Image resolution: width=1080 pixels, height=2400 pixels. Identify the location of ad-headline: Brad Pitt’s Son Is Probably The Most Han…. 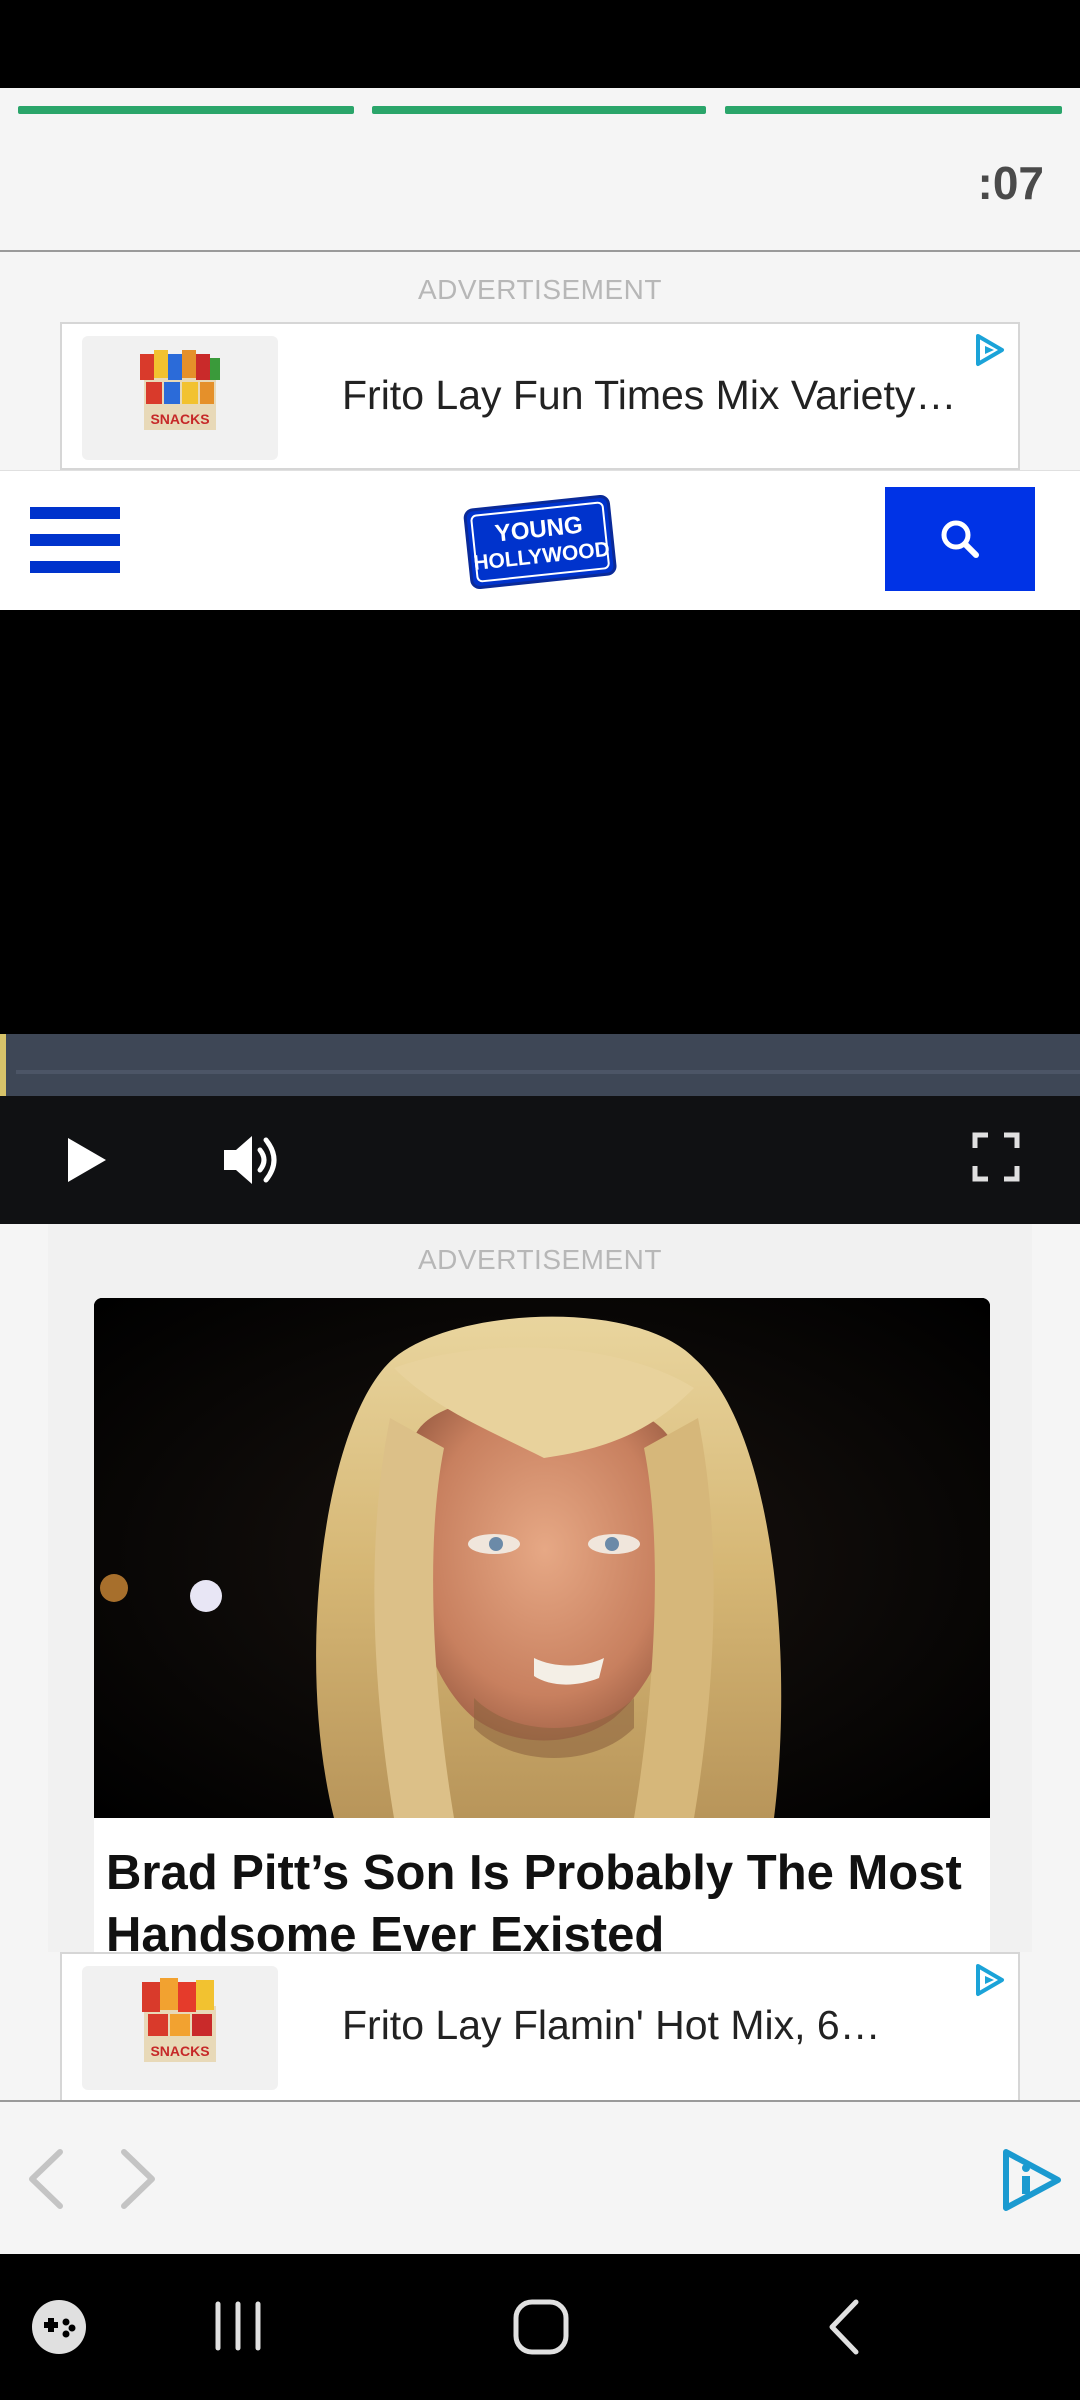
(536, 1898).